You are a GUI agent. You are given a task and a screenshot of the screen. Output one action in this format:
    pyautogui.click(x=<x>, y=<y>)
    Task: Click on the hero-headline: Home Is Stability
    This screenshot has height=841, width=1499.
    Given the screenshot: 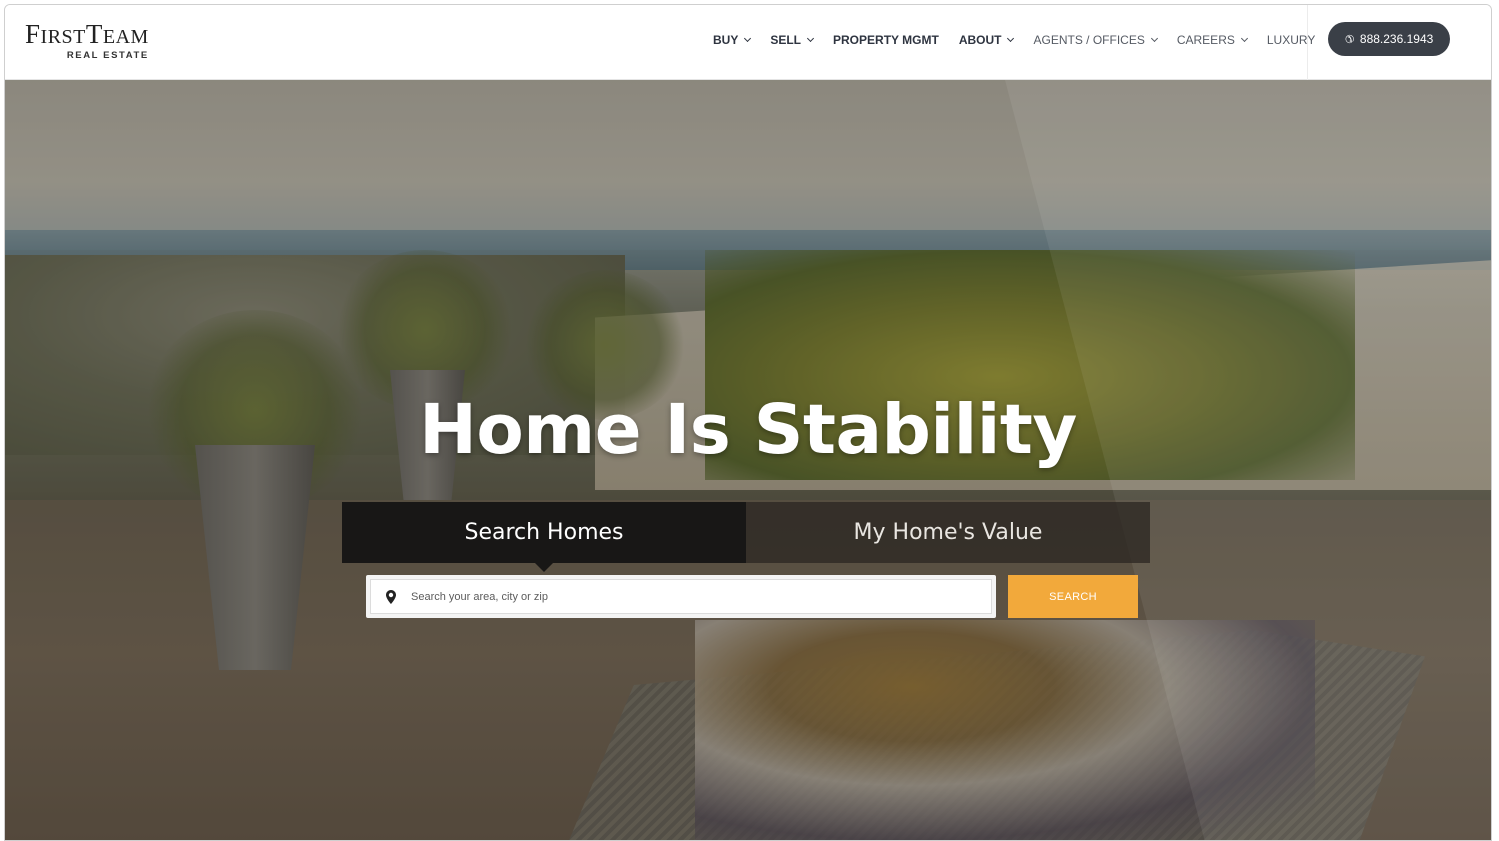 What is the action you would take?
    pyautogui.click(x=748, y=430)
    